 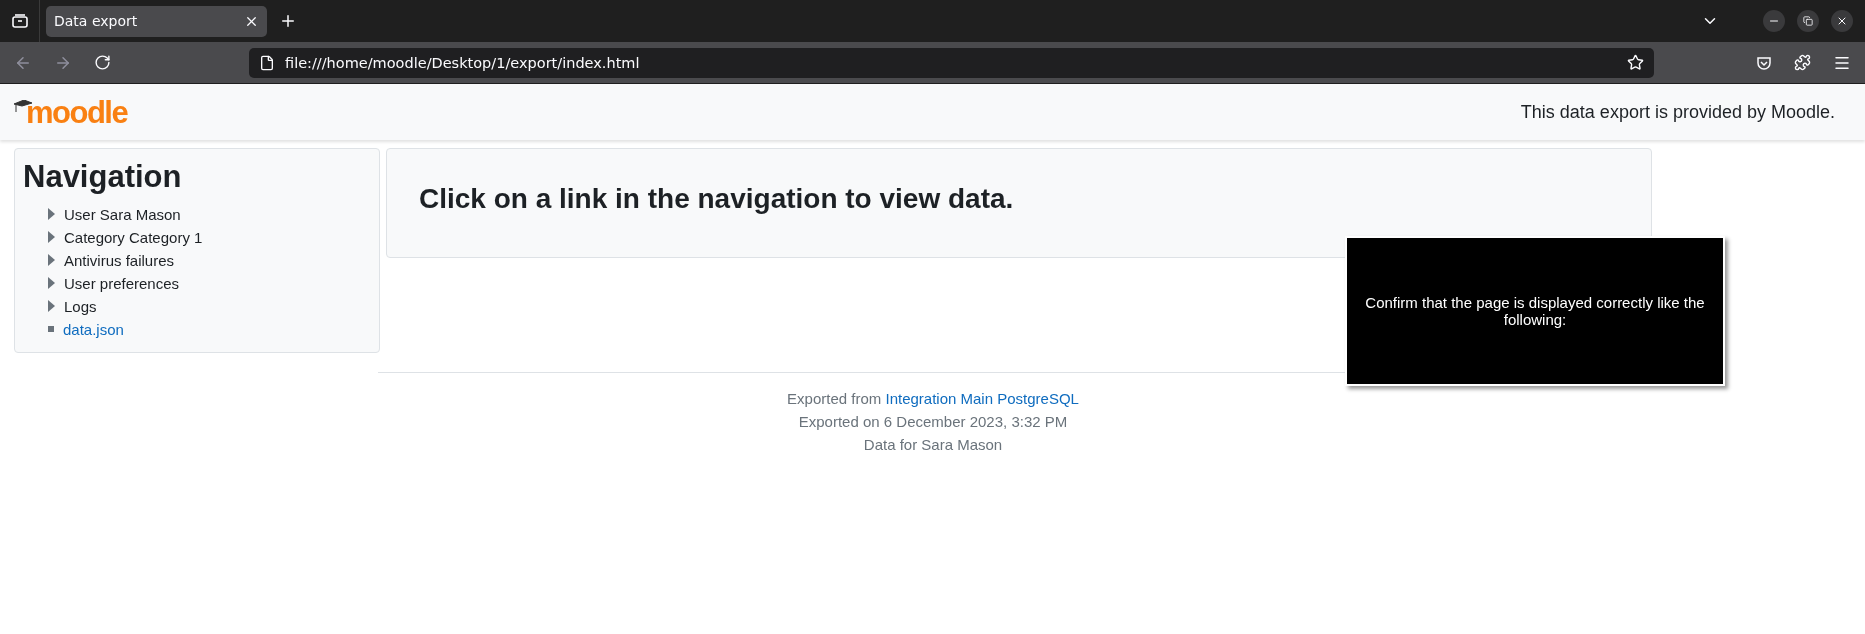 I want to click on site-link: Integration Main PostgreSQL, so click(x=982, y=398).